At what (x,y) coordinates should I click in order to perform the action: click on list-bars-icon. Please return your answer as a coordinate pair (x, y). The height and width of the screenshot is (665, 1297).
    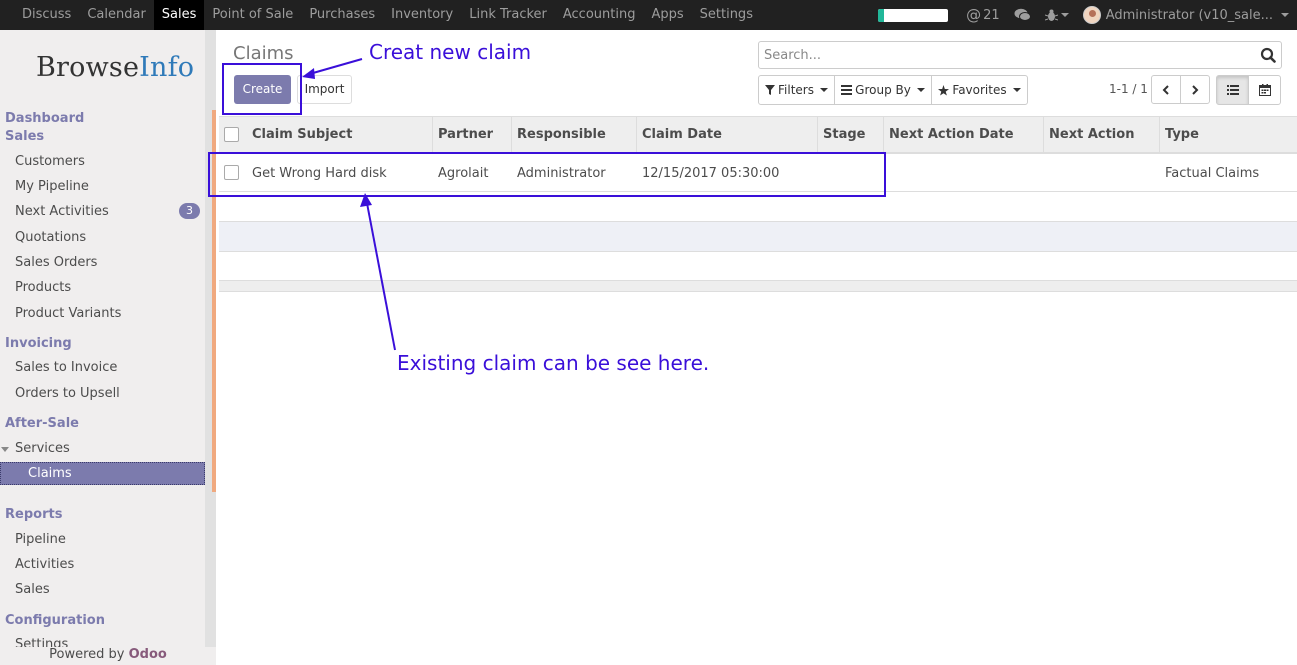
    Looking at the image, I should click on (847, 90).